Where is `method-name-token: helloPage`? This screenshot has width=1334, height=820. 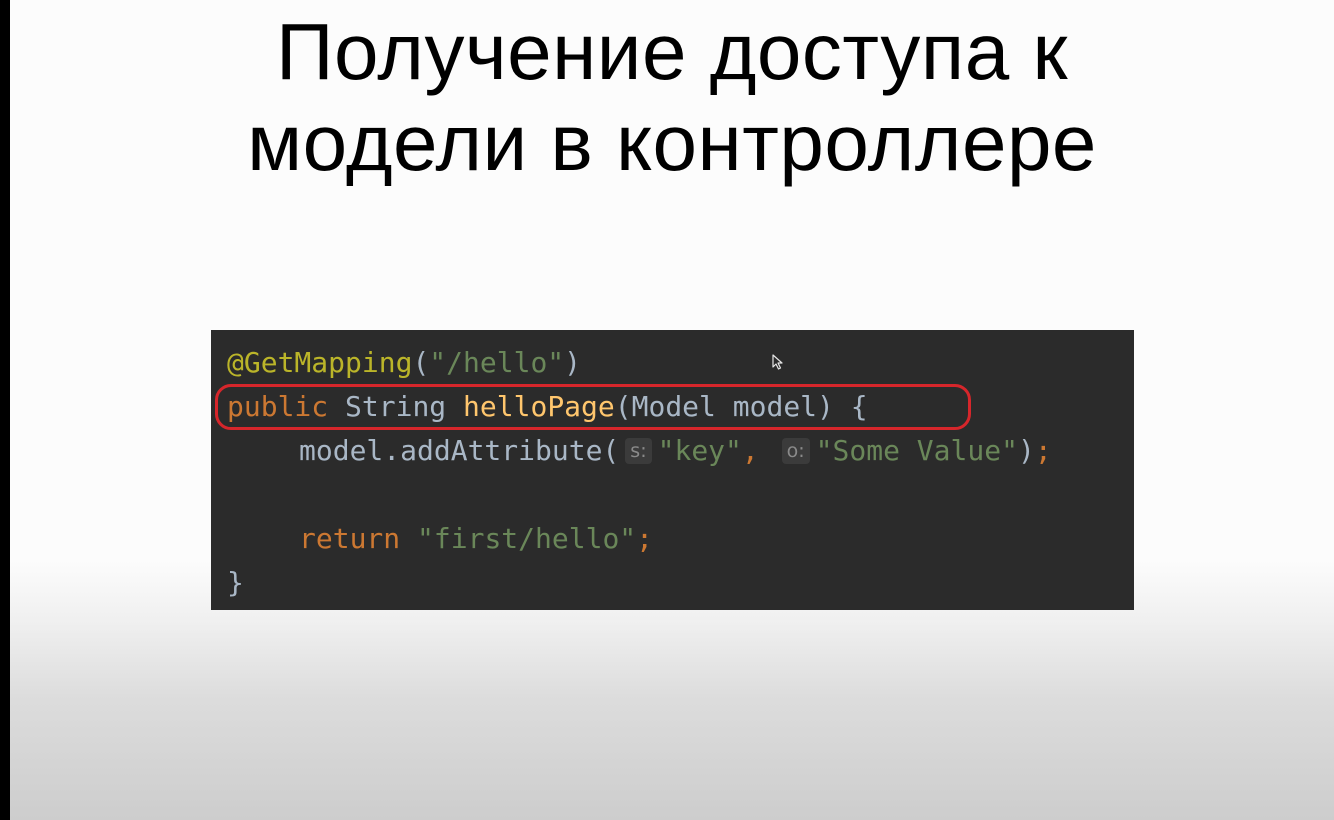 method-name-token: helloPage is located at coordinates (539, 406).